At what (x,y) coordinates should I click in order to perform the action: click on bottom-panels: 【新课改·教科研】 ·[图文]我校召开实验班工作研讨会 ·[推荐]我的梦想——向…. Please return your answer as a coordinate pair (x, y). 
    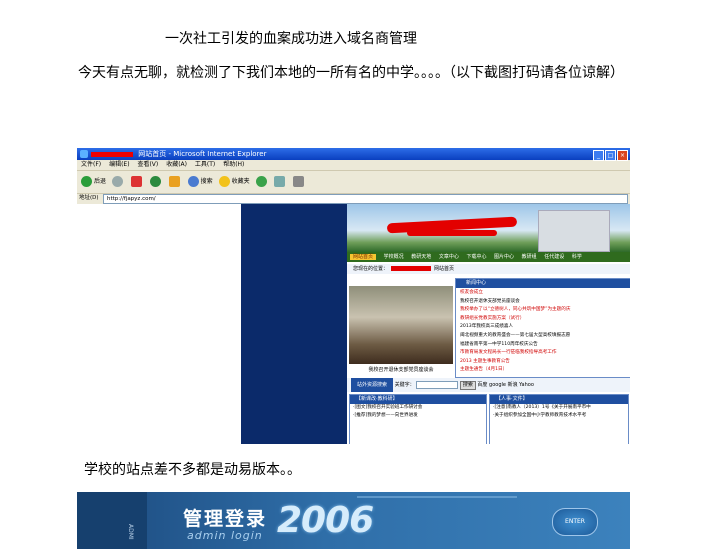
    Looking at the image, I should click on (488, 419).